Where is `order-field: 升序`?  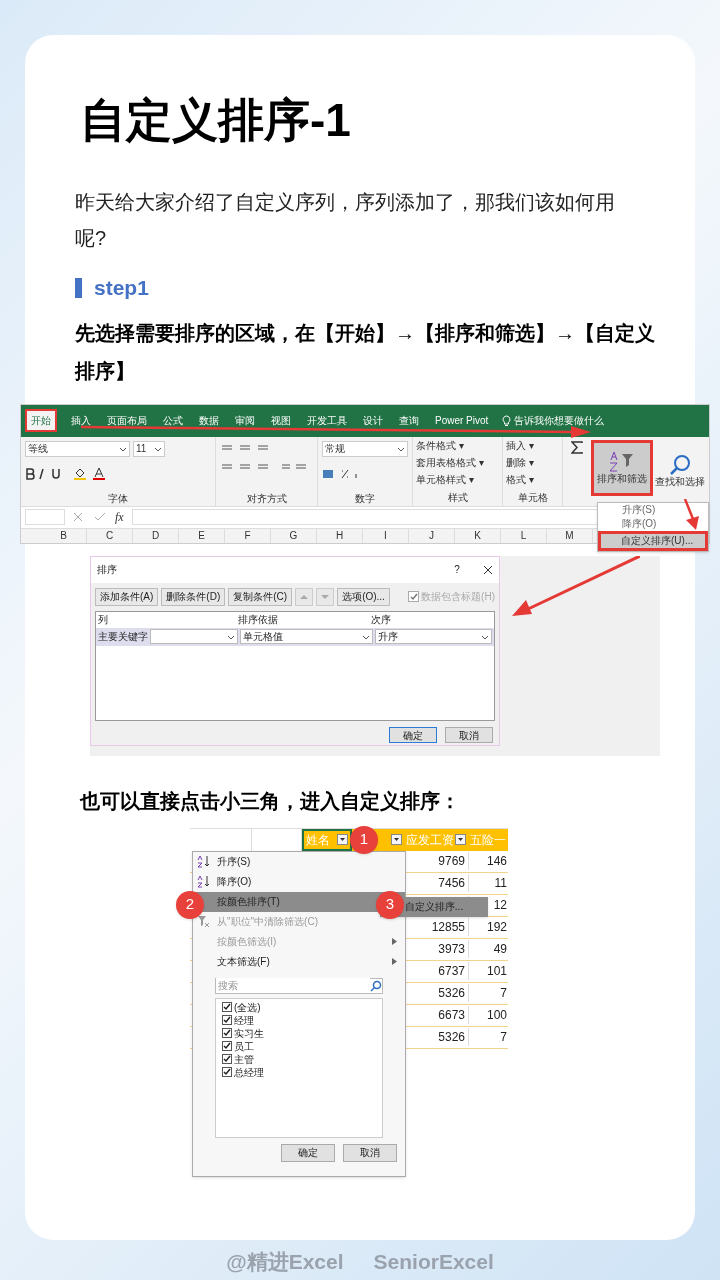 order-field: 升序 is located at coordinates (433, 636).